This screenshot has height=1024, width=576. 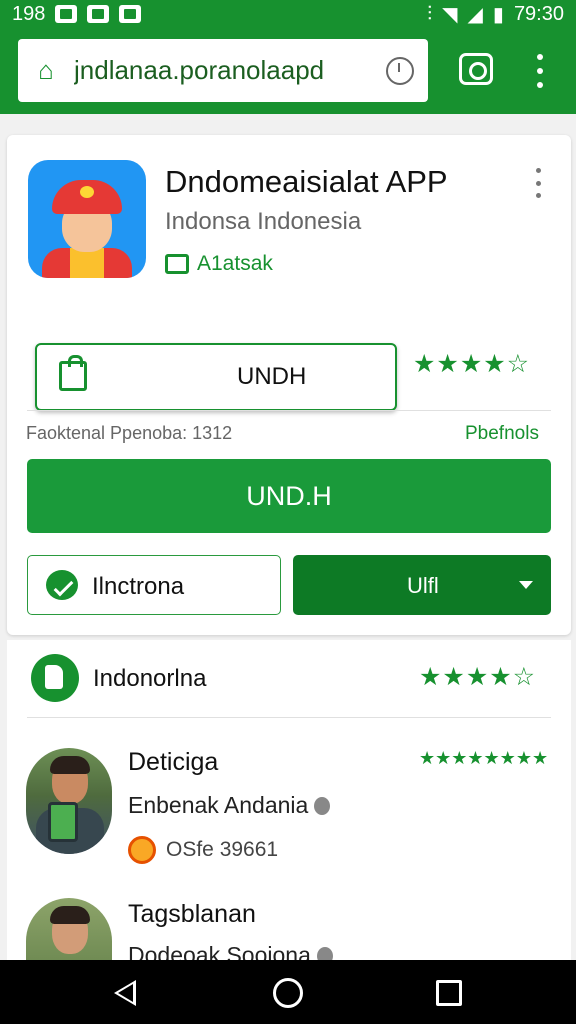 I want to click on camera-icon, so click(x=476, y=69).